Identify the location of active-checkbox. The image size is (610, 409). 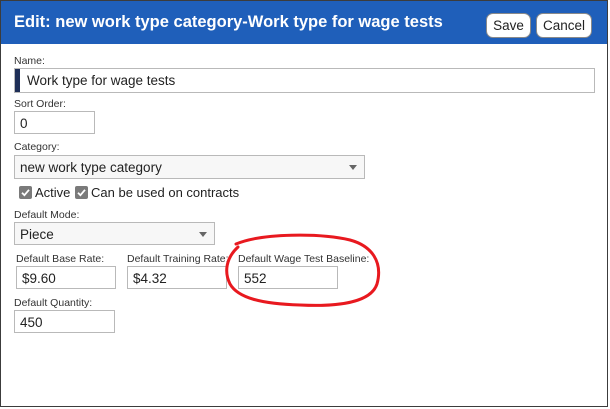
(25, 192).